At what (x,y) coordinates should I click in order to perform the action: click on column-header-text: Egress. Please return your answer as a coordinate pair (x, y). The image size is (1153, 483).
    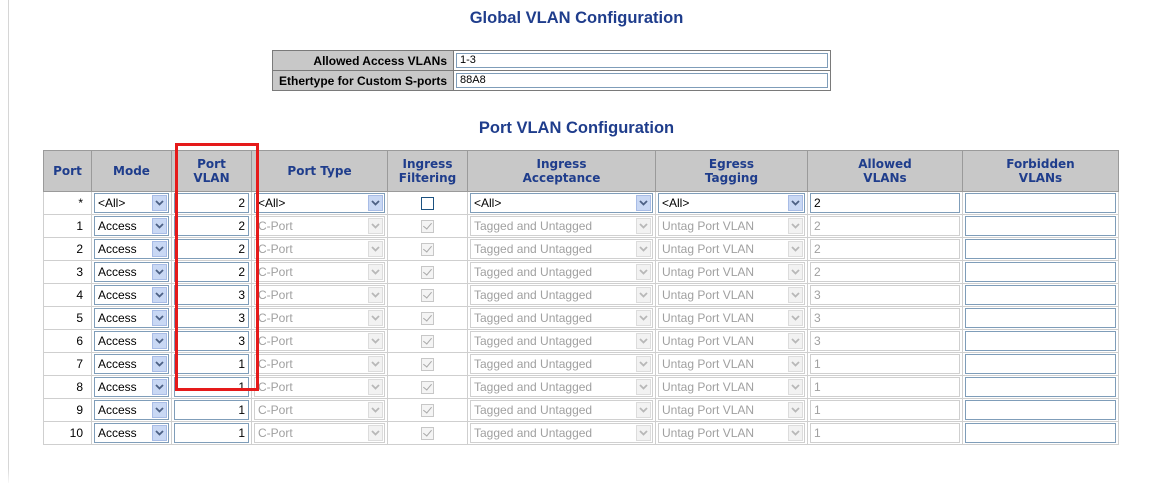
    Looking at the image, I should click on (731, 164).